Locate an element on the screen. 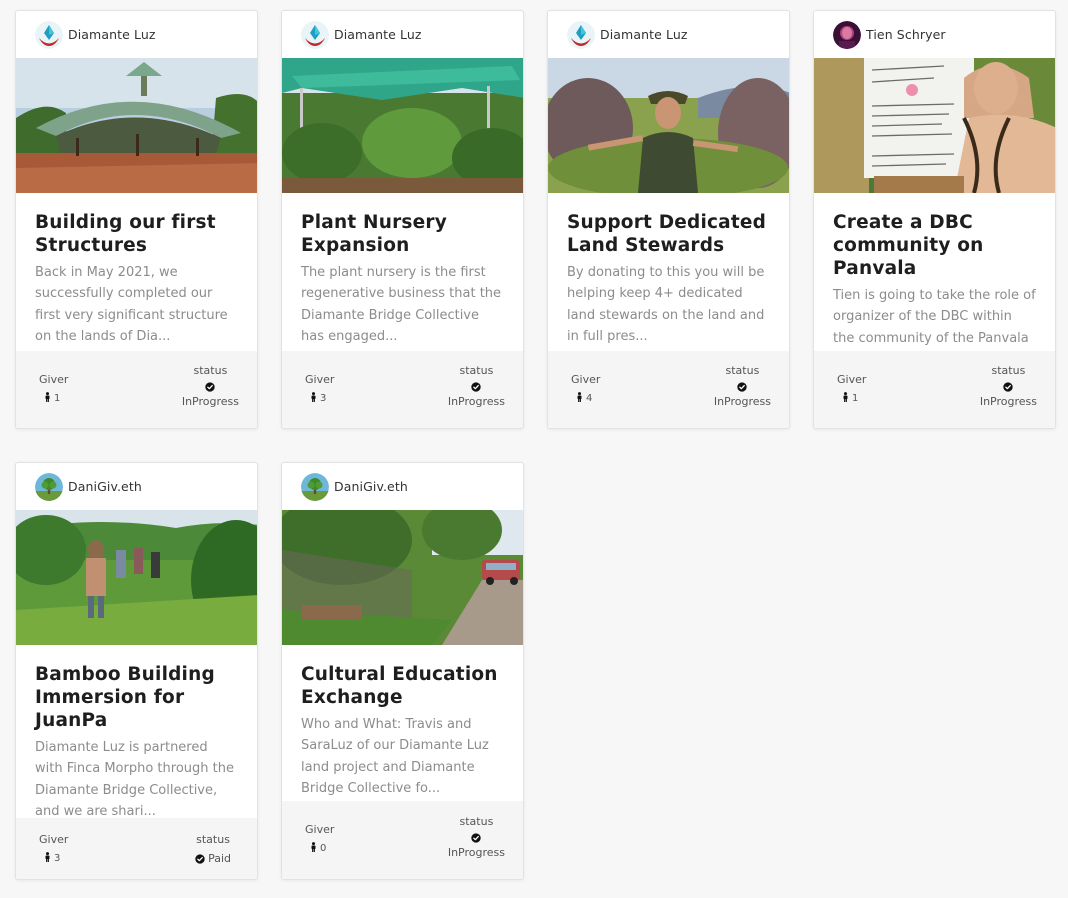 This screenshot has width=1068, height=898. card-title: Building our first Structures is located at coordinates (136, 234).